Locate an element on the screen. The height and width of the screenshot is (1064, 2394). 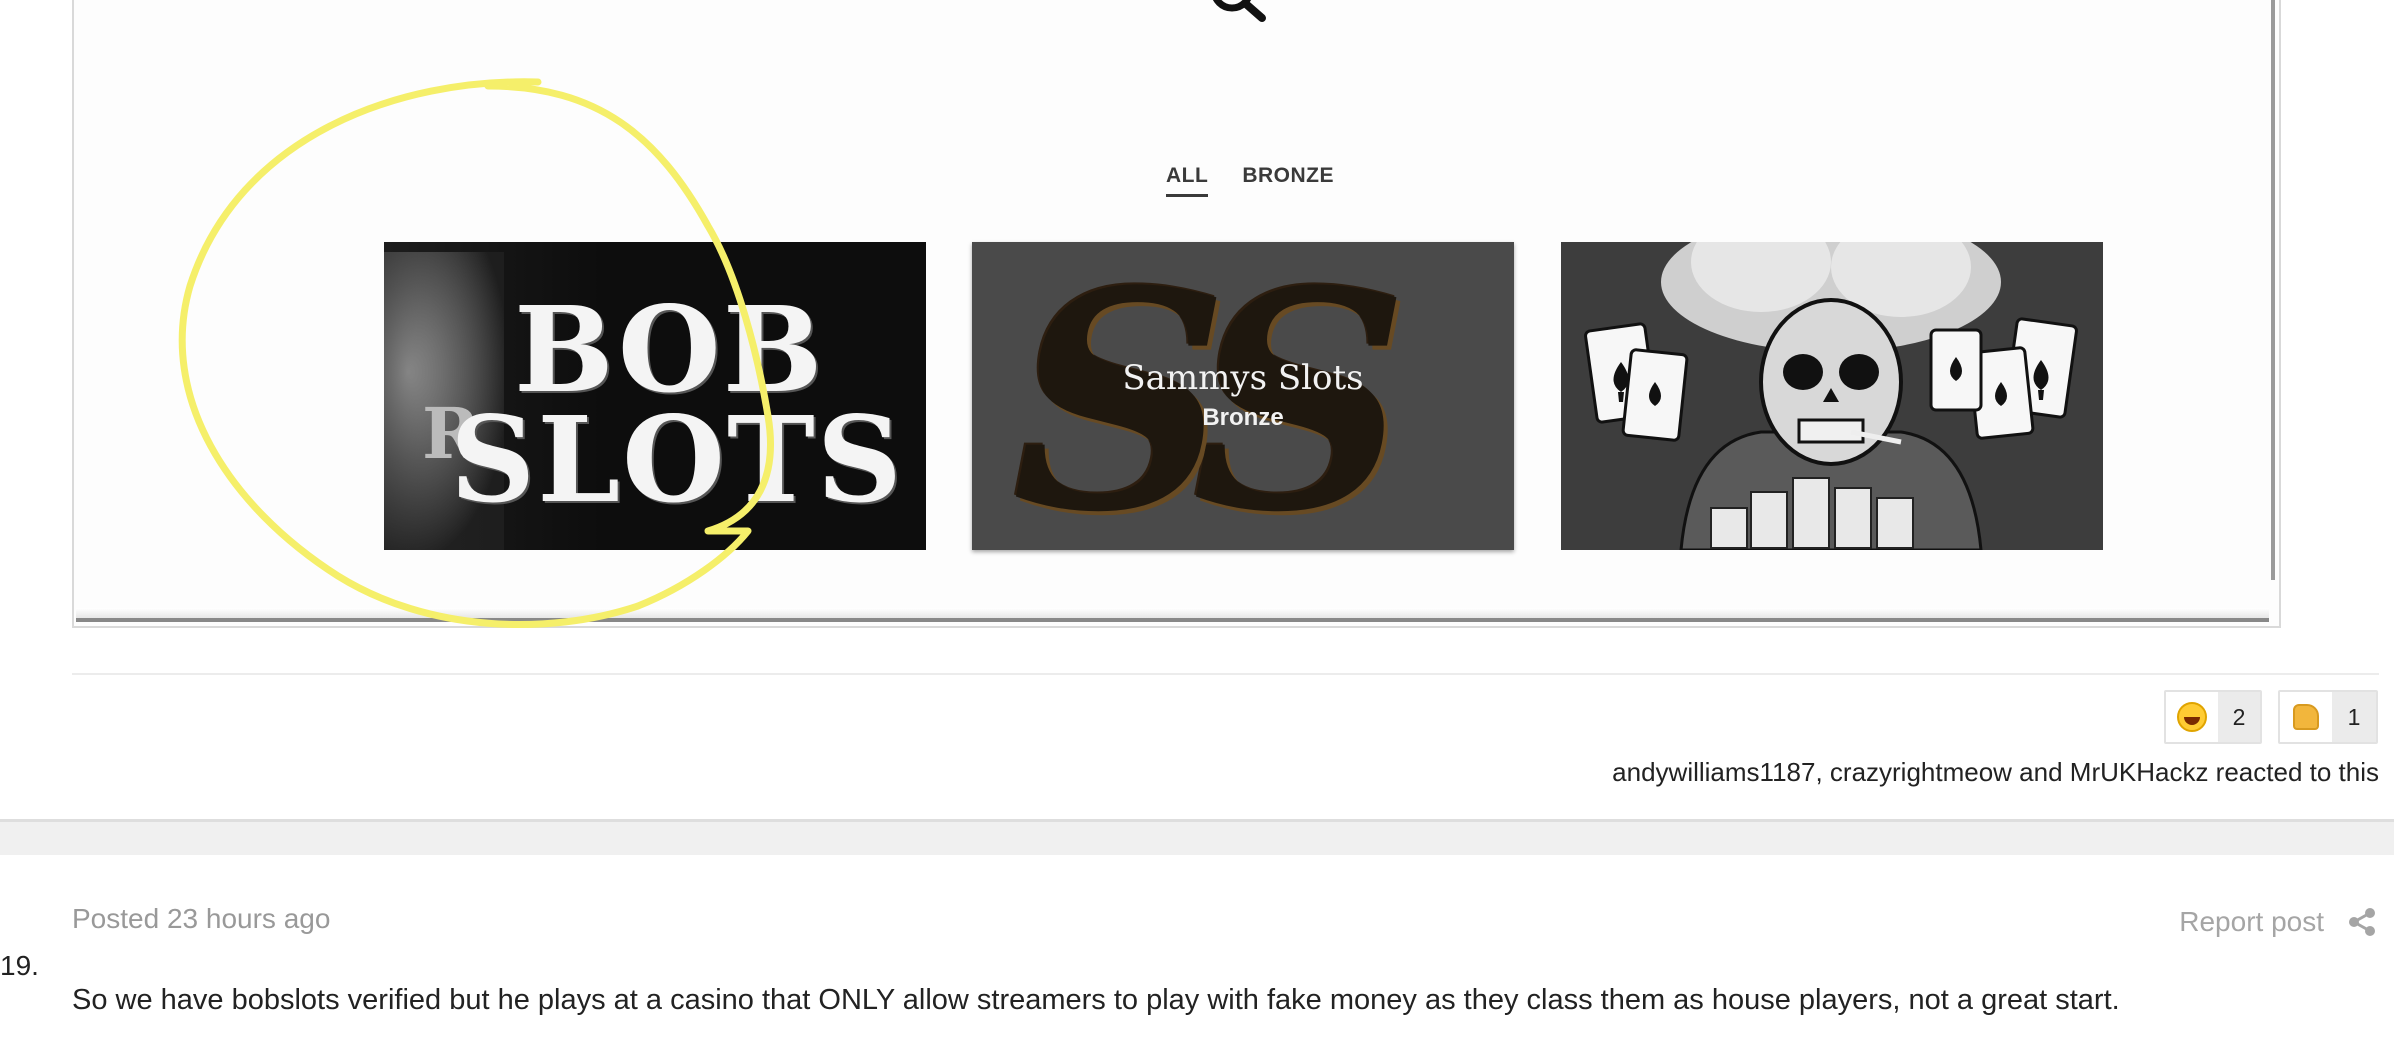
search-icon is located at coordinates (1239, 11).